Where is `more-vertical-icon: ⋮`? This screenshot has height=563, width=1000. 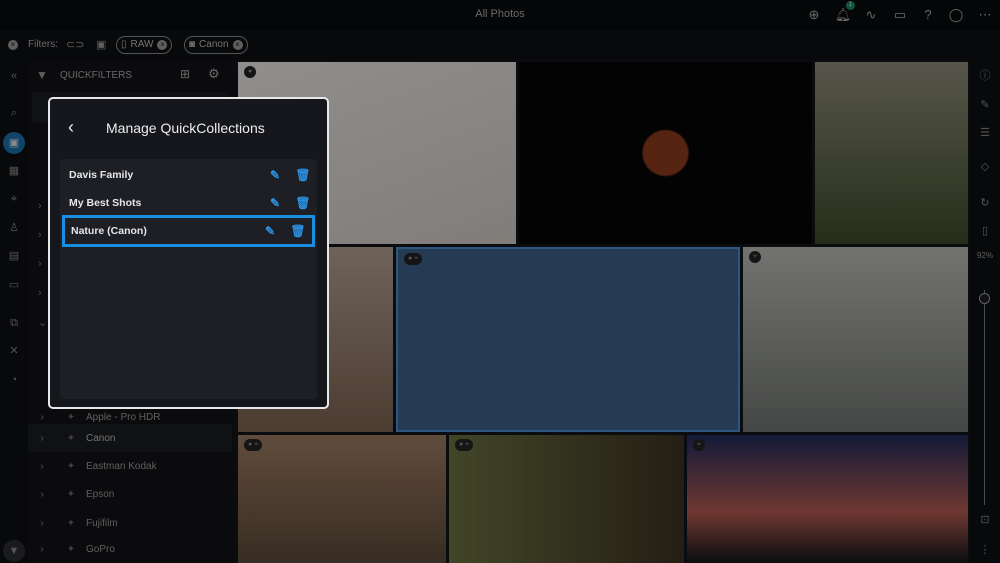 more-vertical-icon: ⋮ is located at coordinates (985, 550).